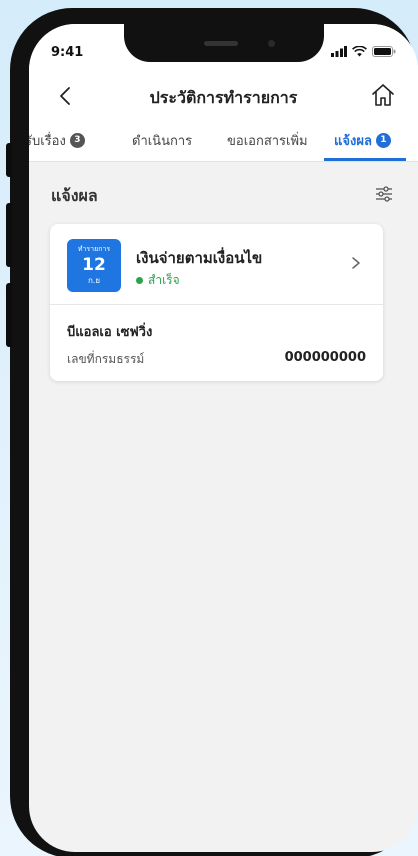 The width and height of the screenshot is (418, 856). What do you see at coordinates (353, 141) in the screenshot?
I see `tab-label: แจ้งผล` at bounding box center [353, 141].